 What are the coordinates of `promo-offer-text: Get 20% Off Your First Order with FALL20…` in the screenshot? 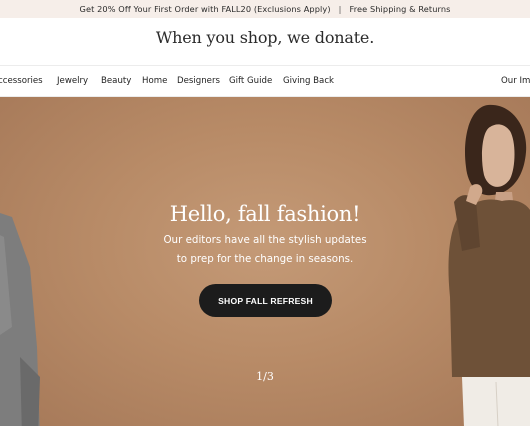 It's located at (205, 9).